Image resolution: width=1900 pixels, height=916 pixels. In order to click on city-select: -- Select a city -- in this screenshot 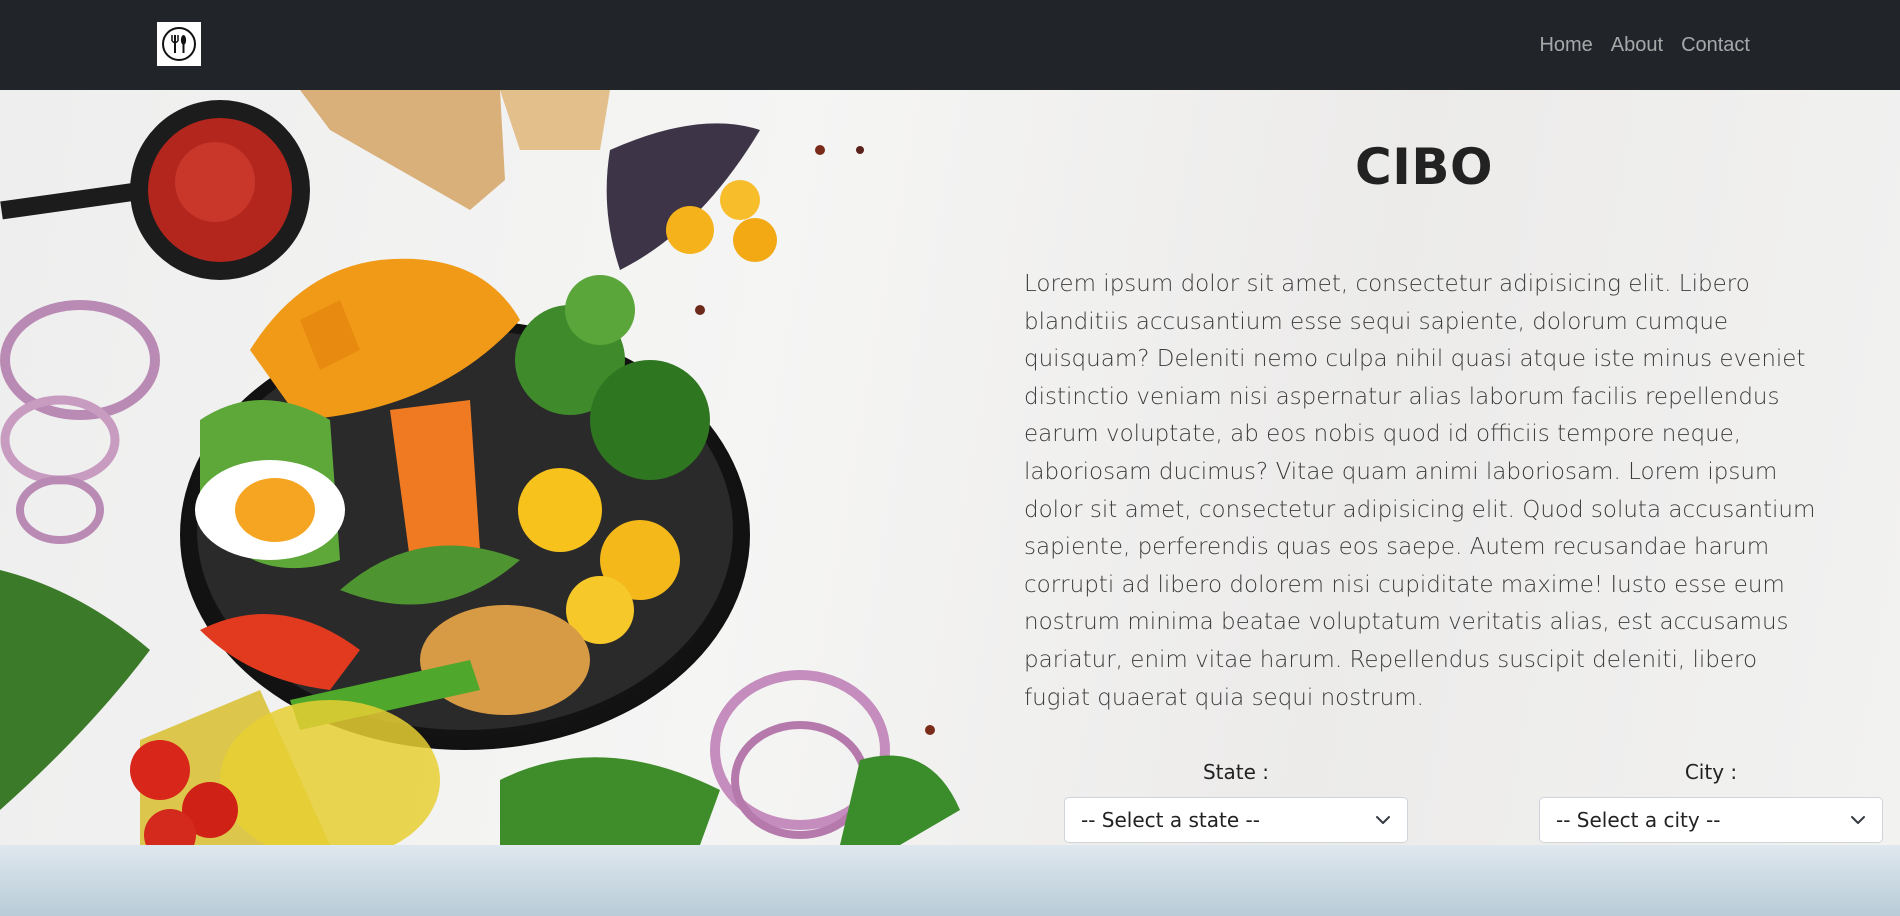, I will do `click(1711, 820)`.